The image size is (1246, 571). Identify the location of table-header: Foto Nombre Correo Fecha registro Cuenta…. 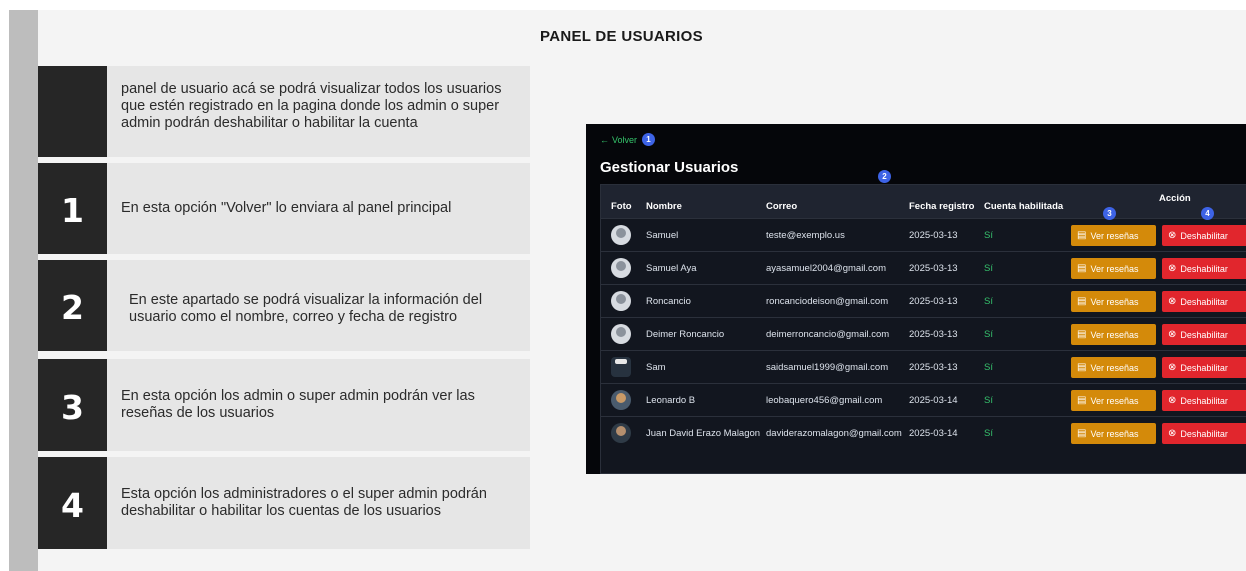
(923, 201).